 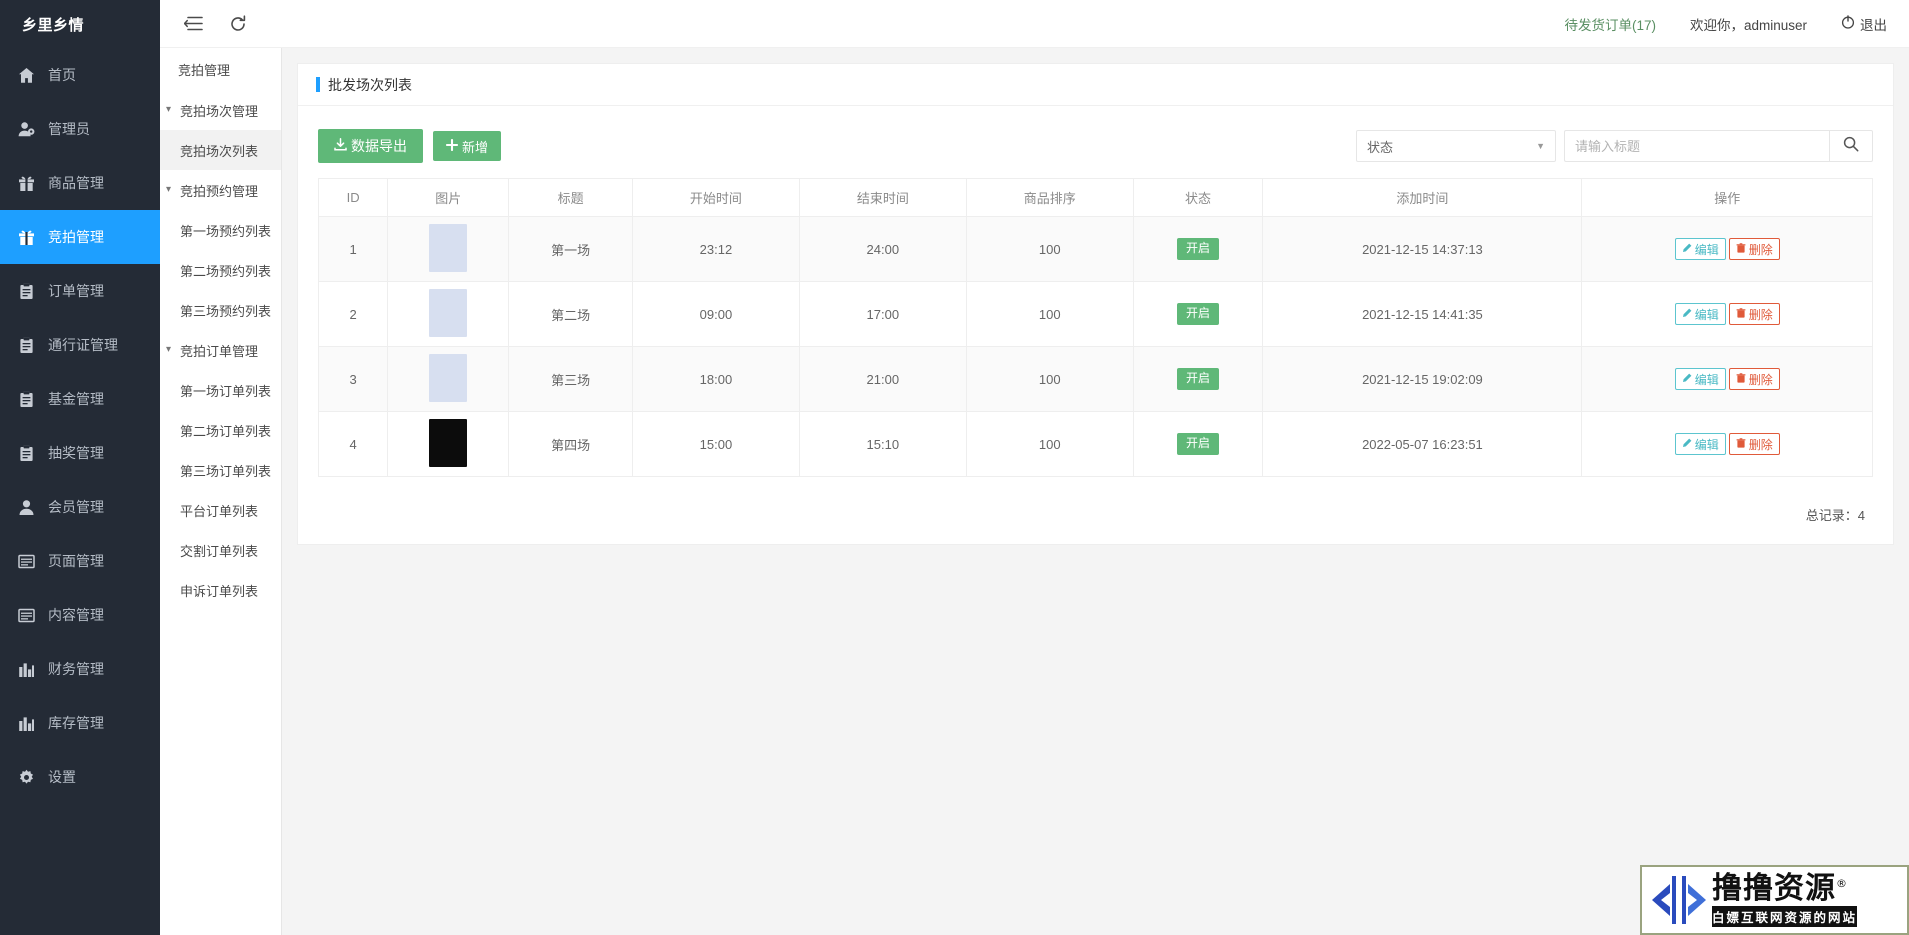 What do you see at coordinates (1864, 24) in the screenshot?
I see `logout-button: 退出` at bounding box center [1864, 24].